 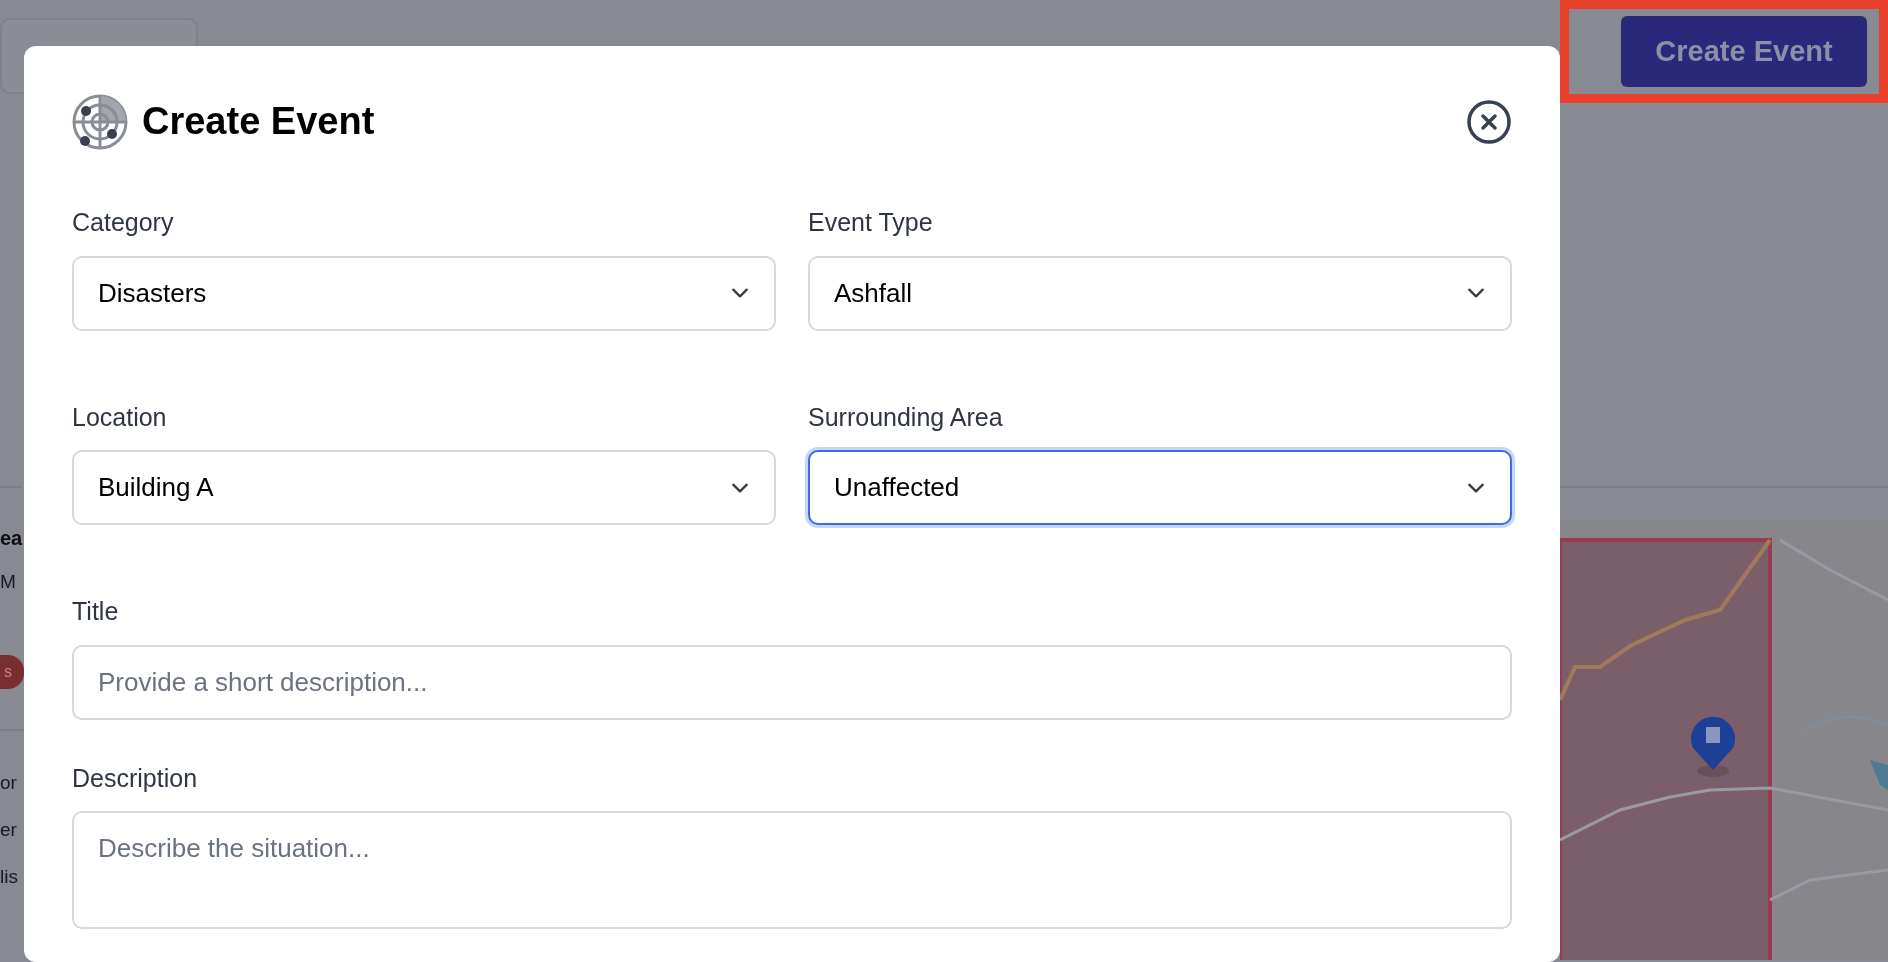 What do you see at coordinates (1160, 293) in the screenshot?
I see `select-field: Ashfall` at bounding box center [1160, 293].